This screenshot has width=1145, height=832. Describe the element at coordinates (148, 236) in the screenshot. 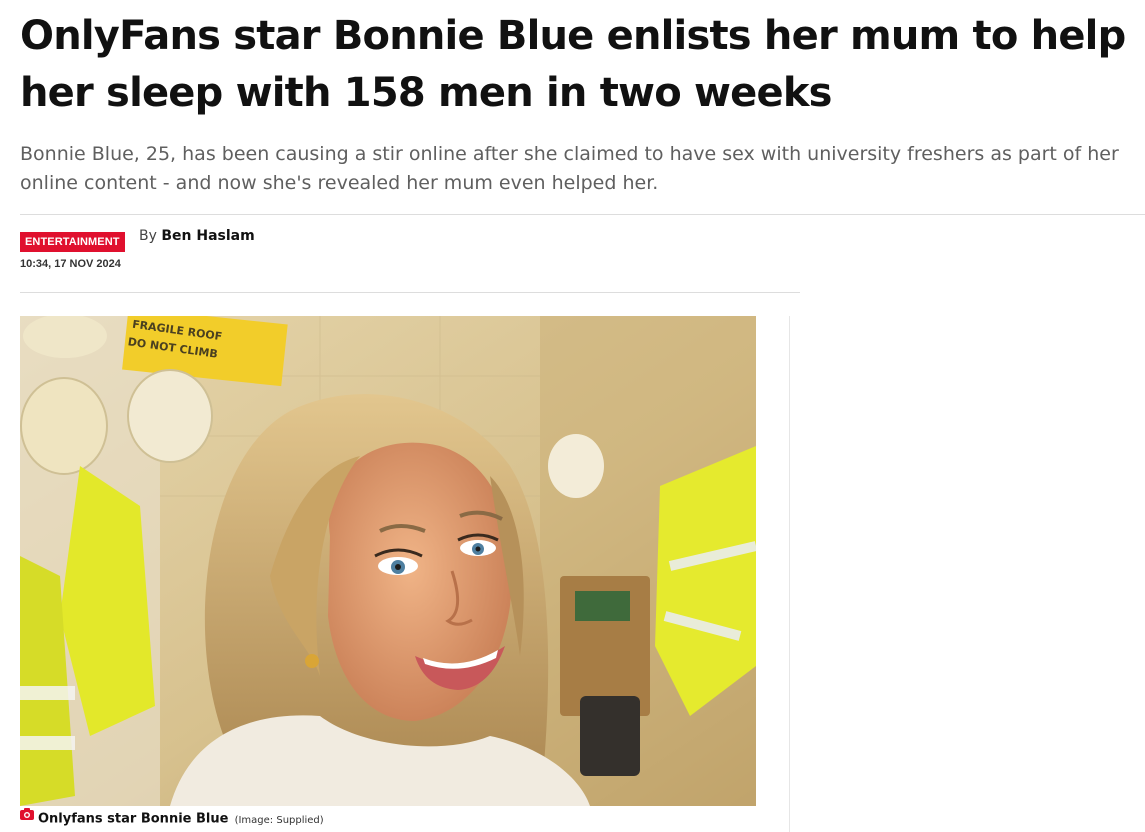

I see `byline-prefix: By` at that location.